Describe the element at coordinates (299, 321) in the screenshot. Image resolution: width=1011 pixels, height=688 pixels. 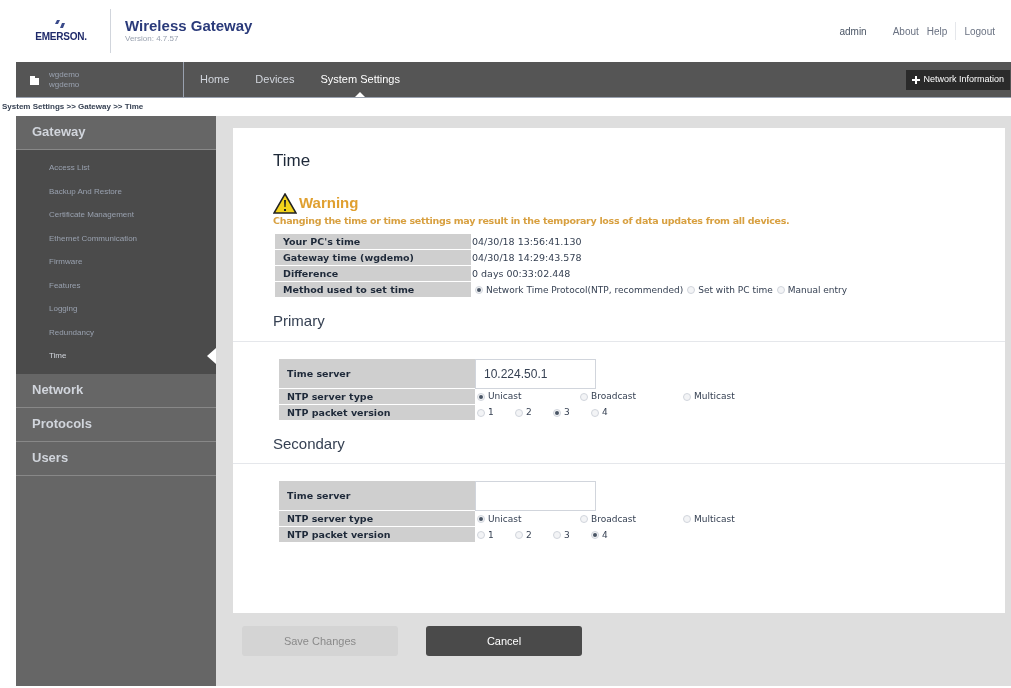
I see `section-heading: Primary` at that location.